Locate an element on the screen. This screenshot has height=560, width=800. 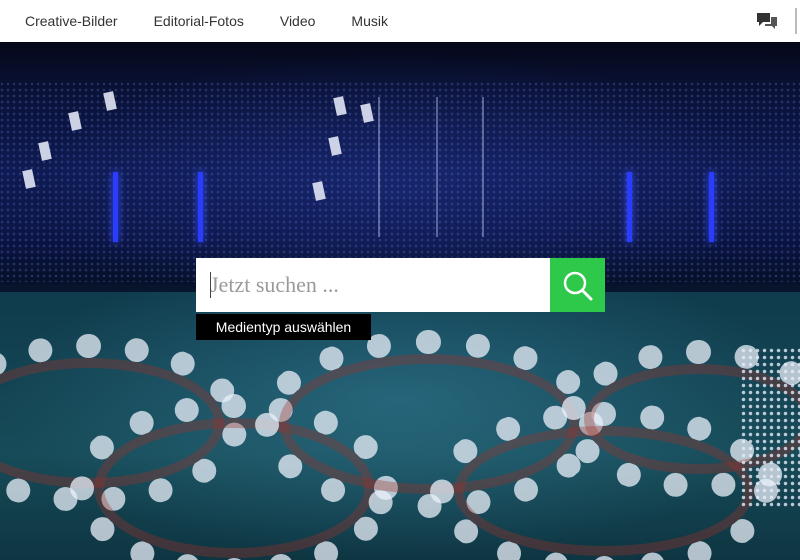
chat-bubbles-icon is located at coordinates (767, 21).